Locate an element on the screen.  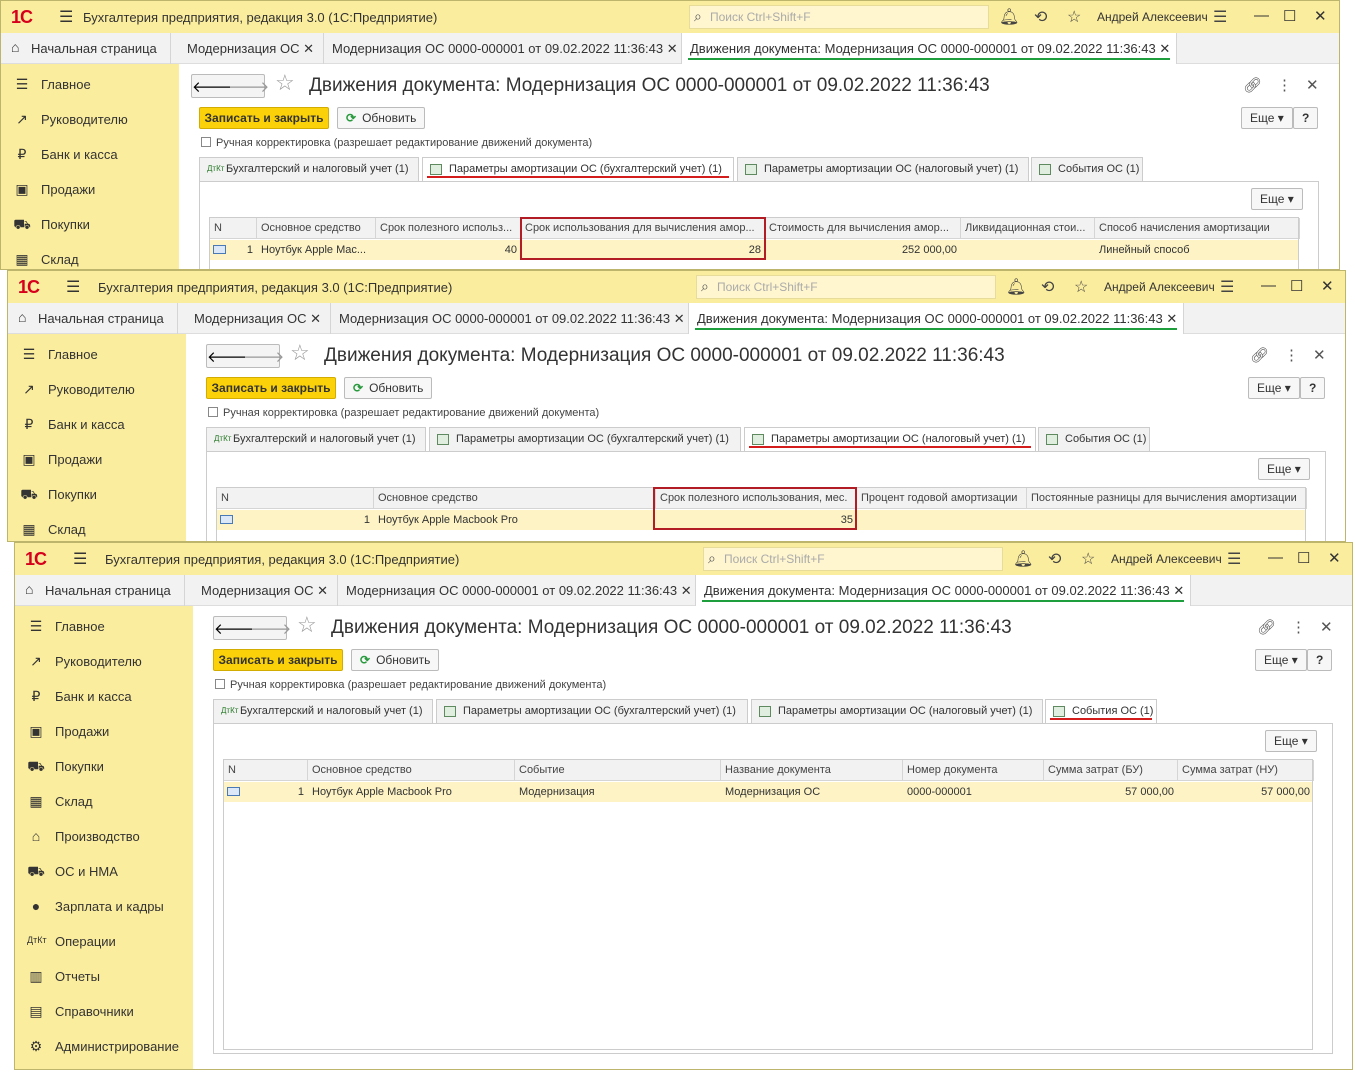
col-cost-nu: Сумма затрат (НУ) is located at coordinates (1246, 770).